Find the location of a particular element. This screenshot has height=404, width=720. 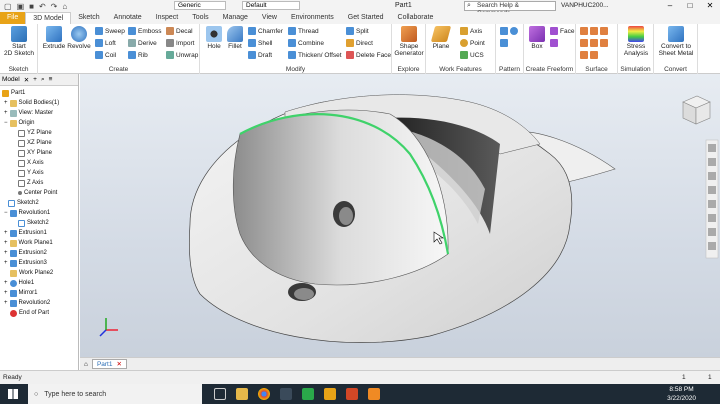

tree-item-revolution1: − Revolution1 is located at coordinates (27, 213).